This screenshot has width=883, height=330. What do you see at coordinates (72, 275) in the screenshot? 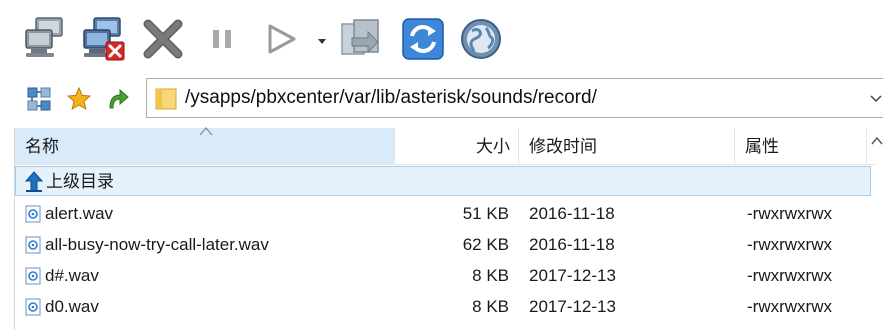
I see `file-name: d#.wav` at bounding box center [72, 275].